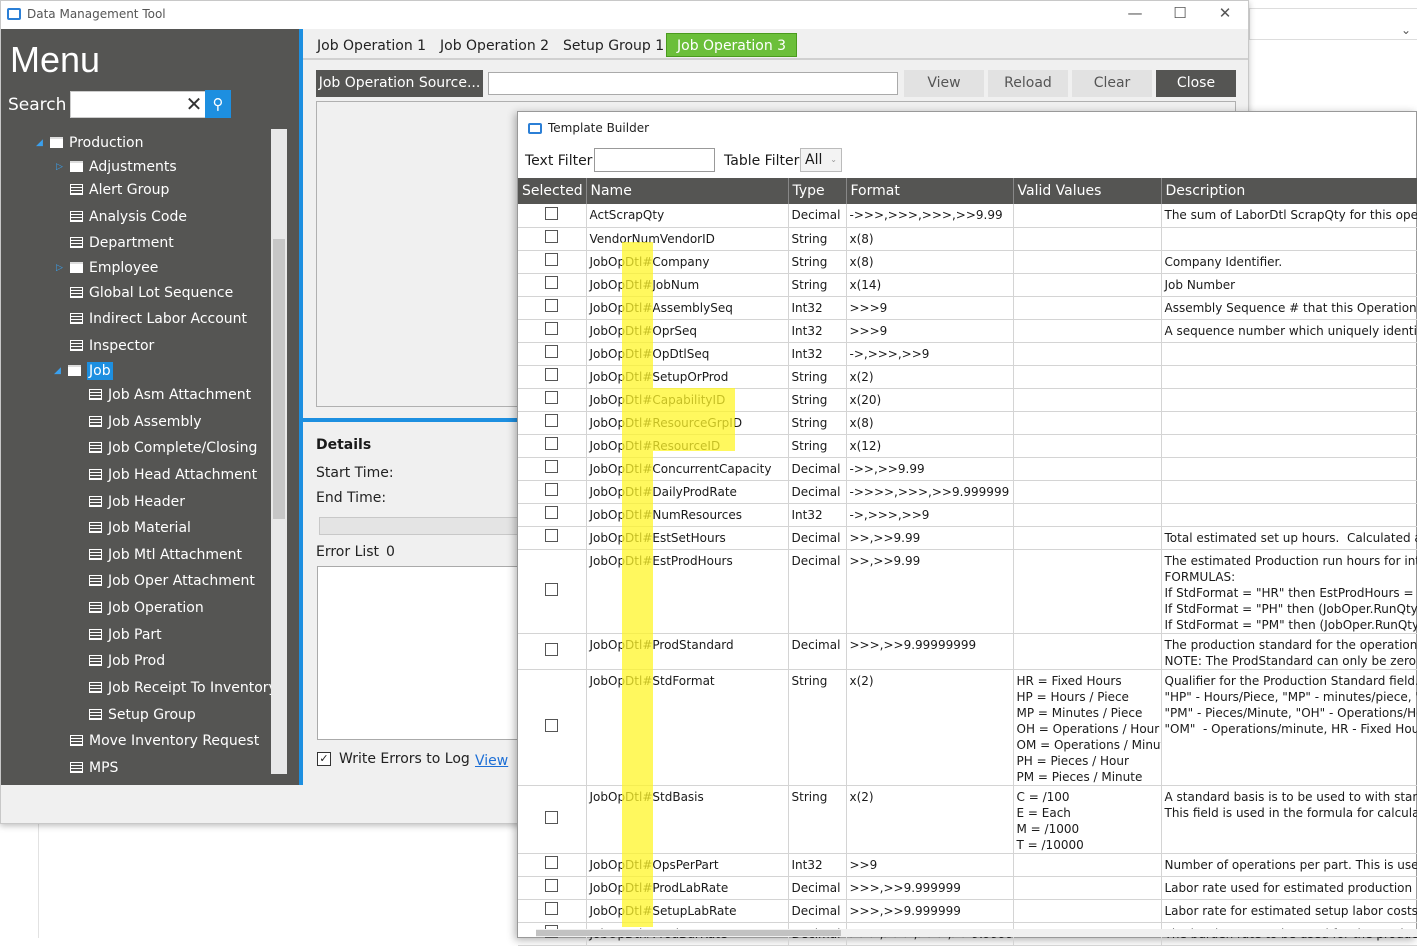  I want to click on tree-item-job-head-attachment: Job Head Attachment, so click(173, 475).